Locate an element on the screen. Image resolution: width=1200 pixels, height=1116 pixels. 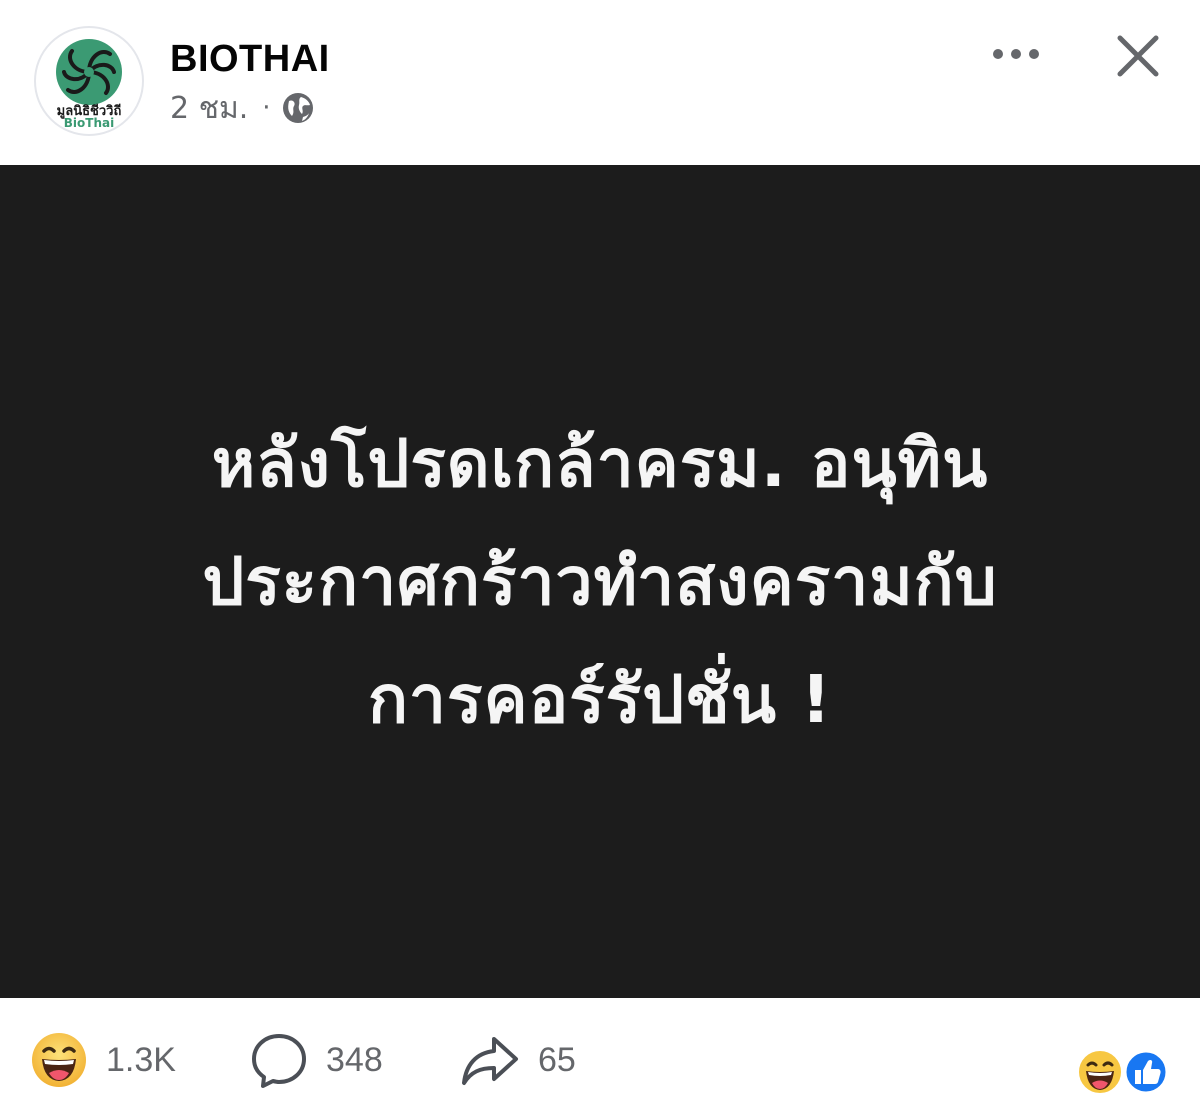
share-button: 65 is located at coordinates (518, 1060).